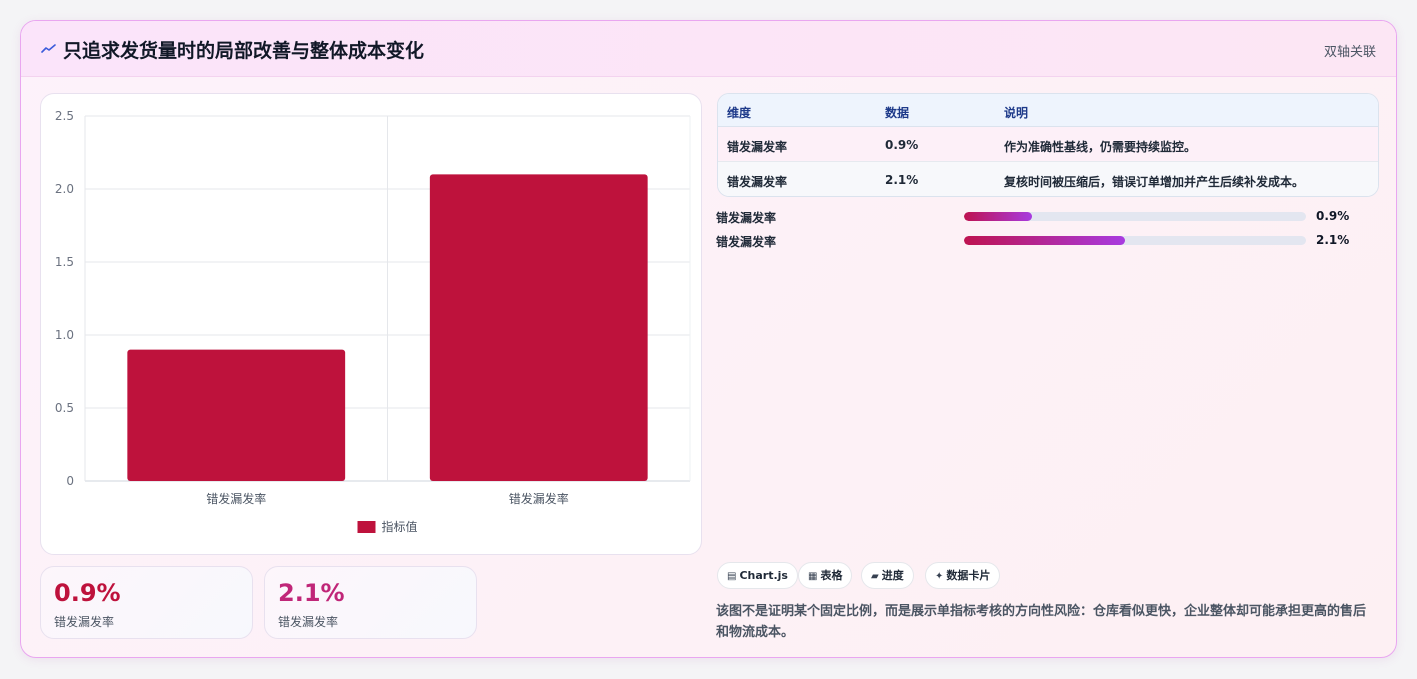 The height and width of the screenshot is (679, 1417). I want to click on progress-icon: ▰, so click(875, 576).